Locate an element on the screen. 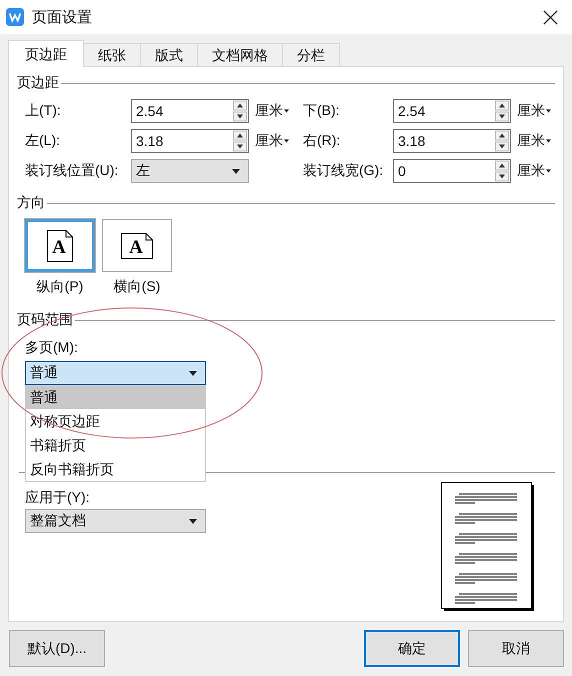  orientation-label: 横向(S) is located at coordinates (137, 287).